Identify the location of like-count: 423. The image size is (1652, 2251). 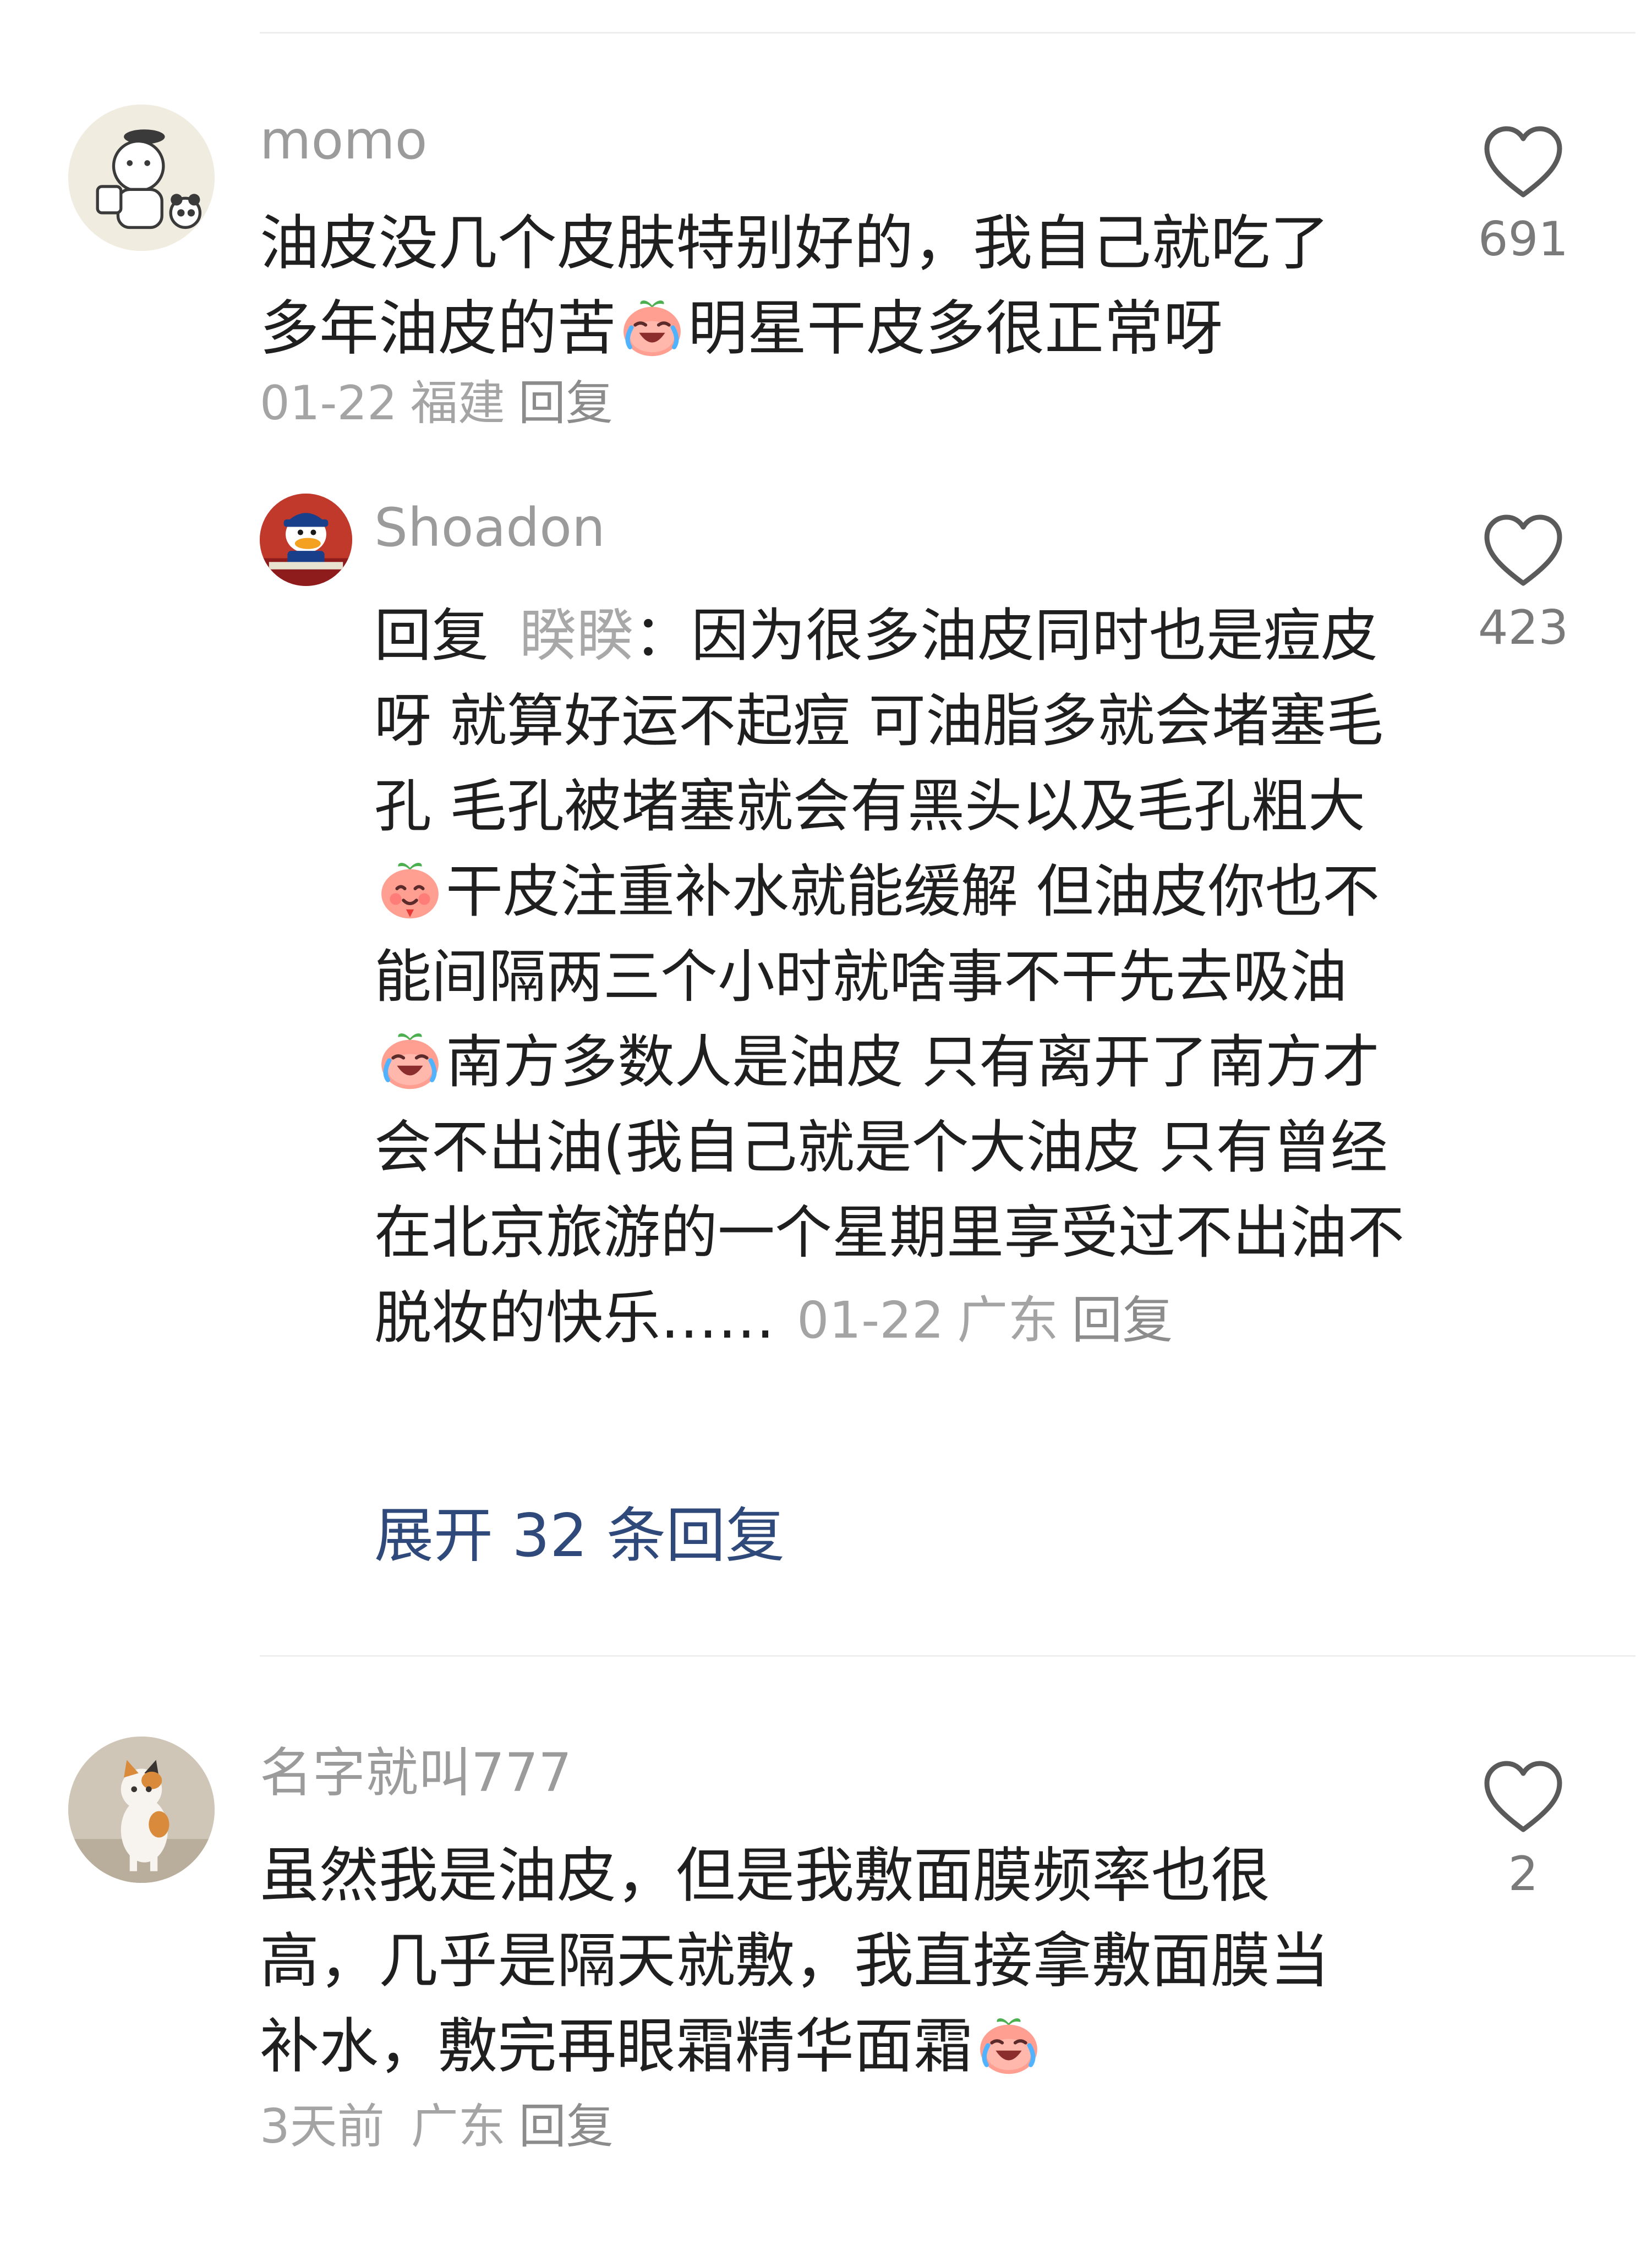
(1523, 627).